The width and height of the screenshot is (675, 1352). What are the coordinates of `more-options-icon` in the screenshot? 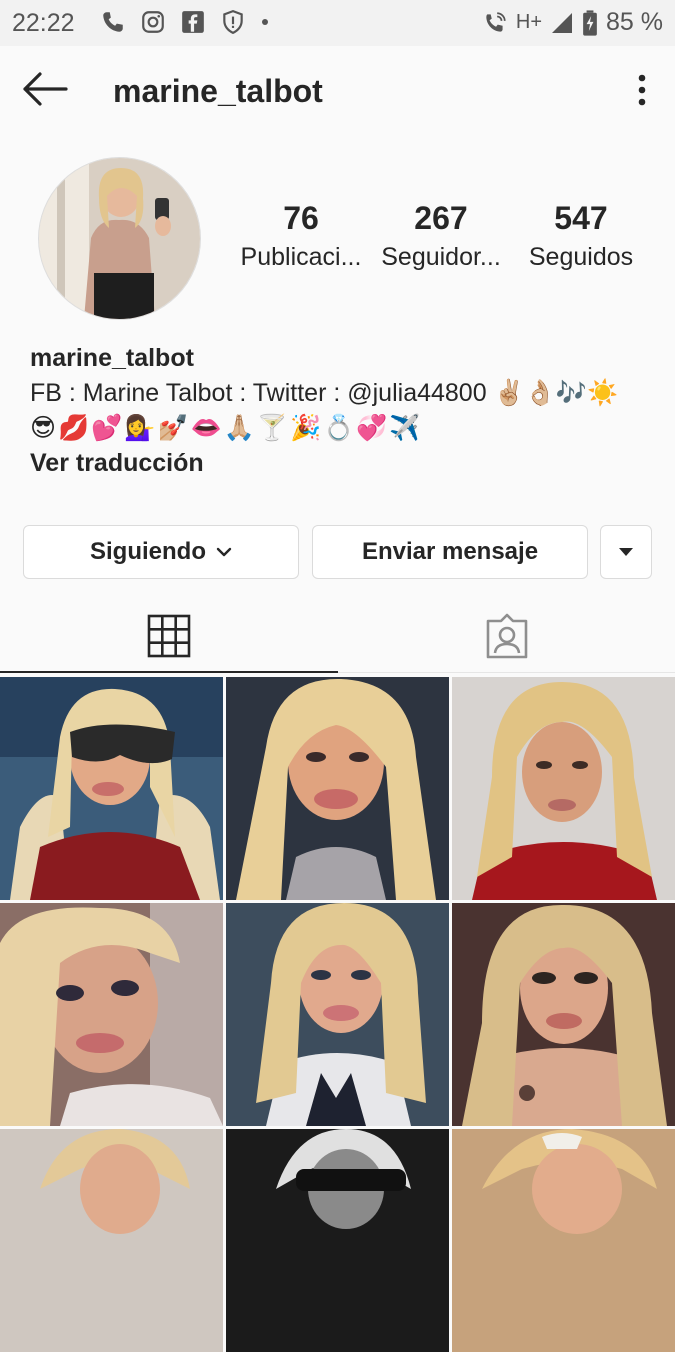 It's located at (642, 90).